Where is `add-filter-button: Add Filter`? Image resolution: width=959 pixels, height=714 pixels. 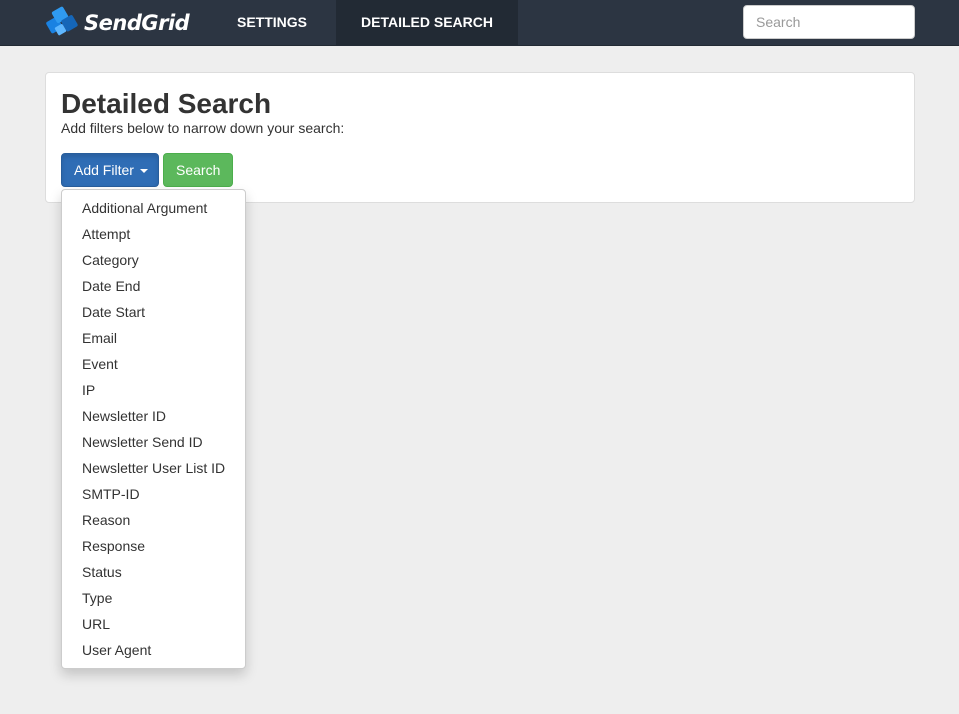 add-filter-button: Add Filter is located at coordinates (110, 170).